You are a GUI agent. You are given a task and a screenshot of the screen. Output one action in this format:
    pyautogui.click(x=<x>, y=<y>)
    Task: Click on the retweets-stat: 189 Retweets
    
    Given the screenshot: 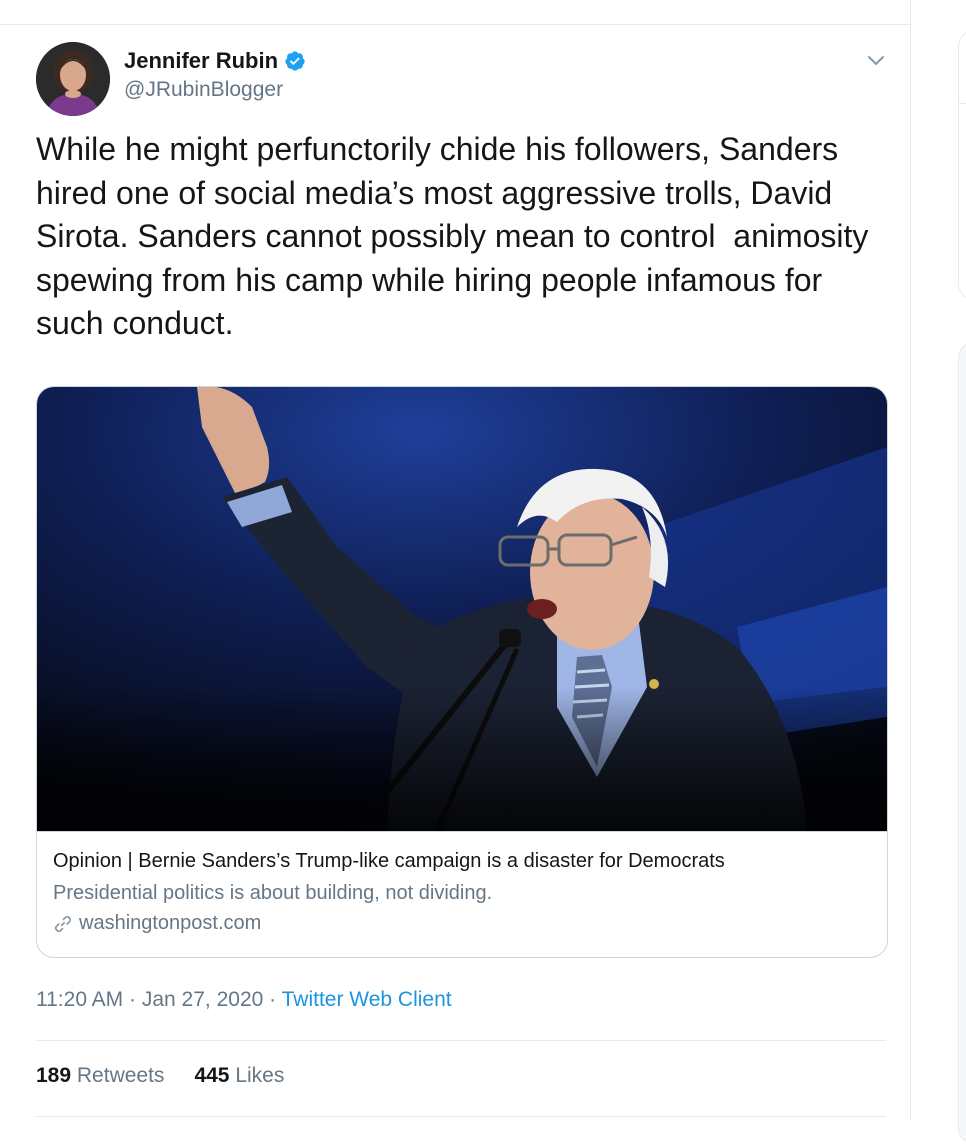 What is the action you would take?
    pyautogui.click(x=100, y=1076)
    